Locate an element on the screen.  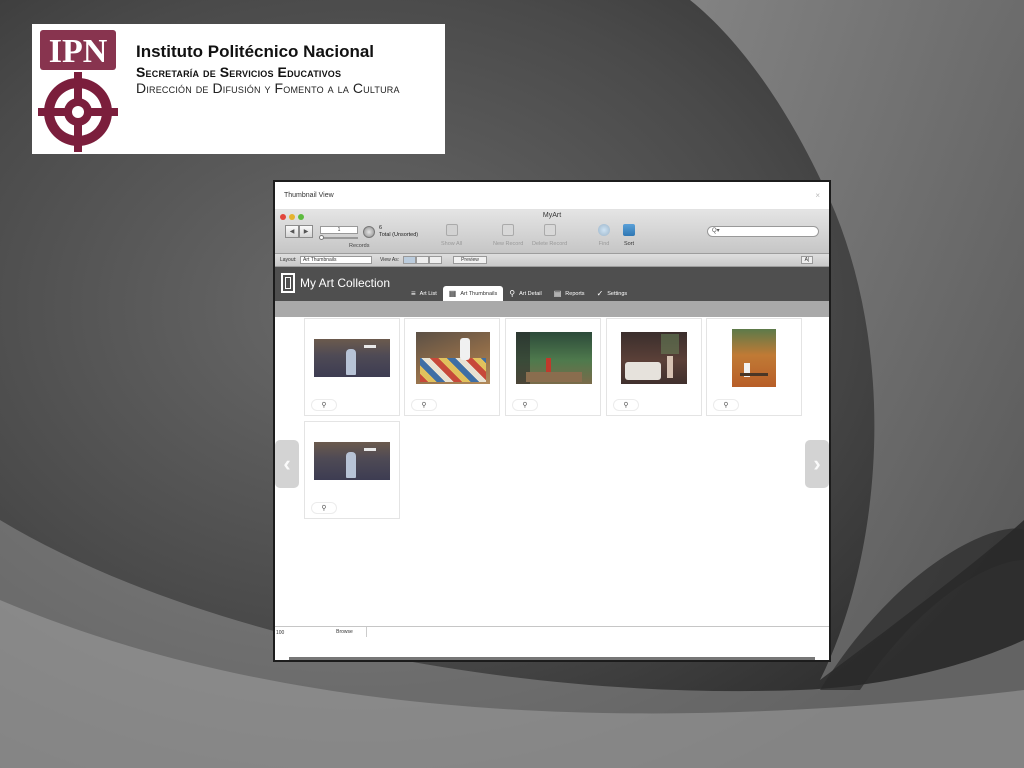
logo-lettering: IPN is located at coordinates (78, 51).